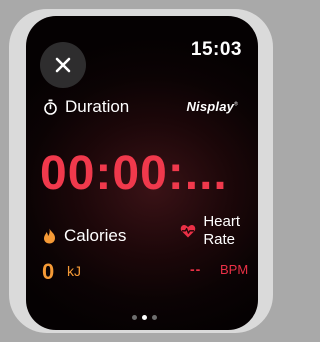 The image size is (320, 342). I want to click on calories-unit: kJ, so click(74, 271).